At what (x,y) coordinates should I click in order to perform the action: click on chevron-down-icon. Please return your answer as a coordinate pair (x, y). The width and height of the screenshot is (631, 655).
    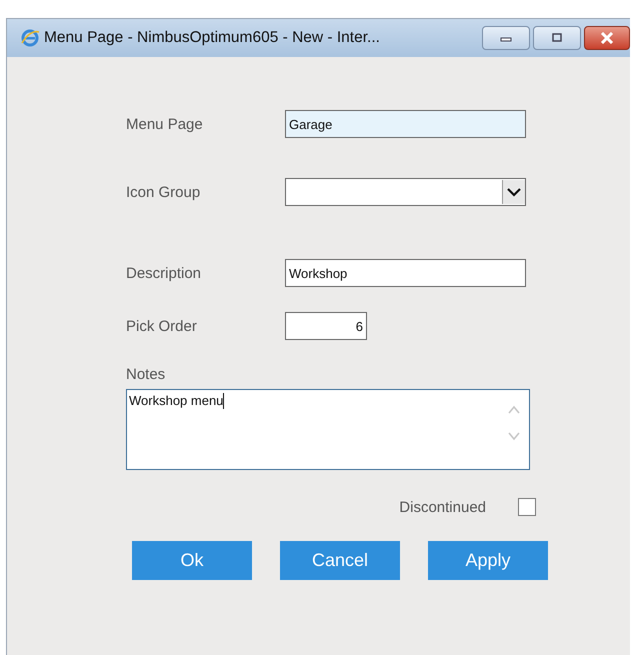
    Looking at the image, I should click on (513, 192).